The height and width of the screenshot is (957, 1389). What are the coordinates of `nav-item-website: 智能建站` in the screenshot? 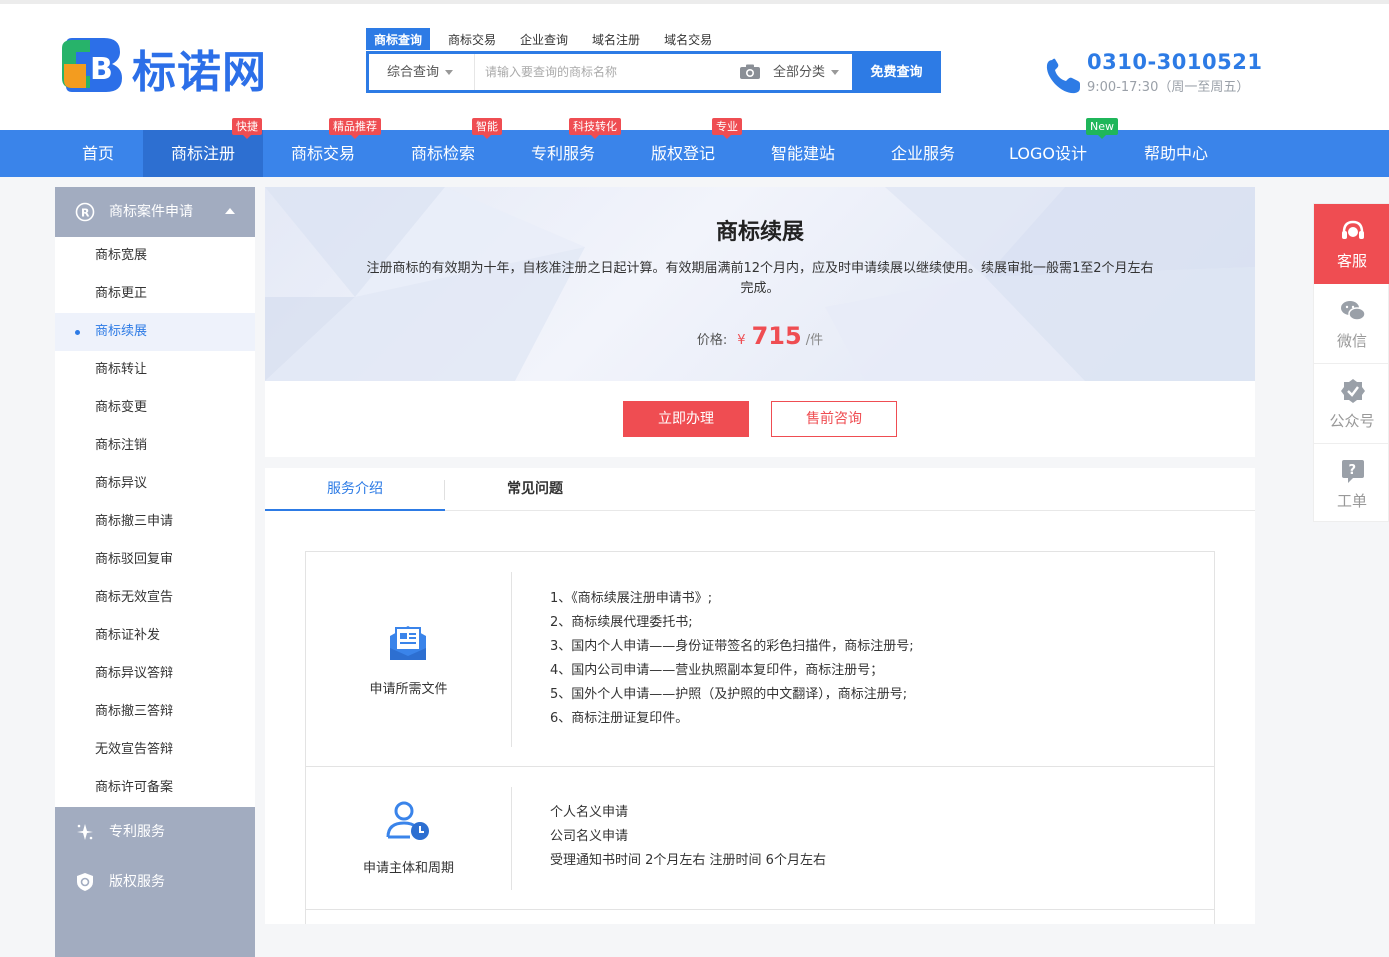 It's located at (803, 153).